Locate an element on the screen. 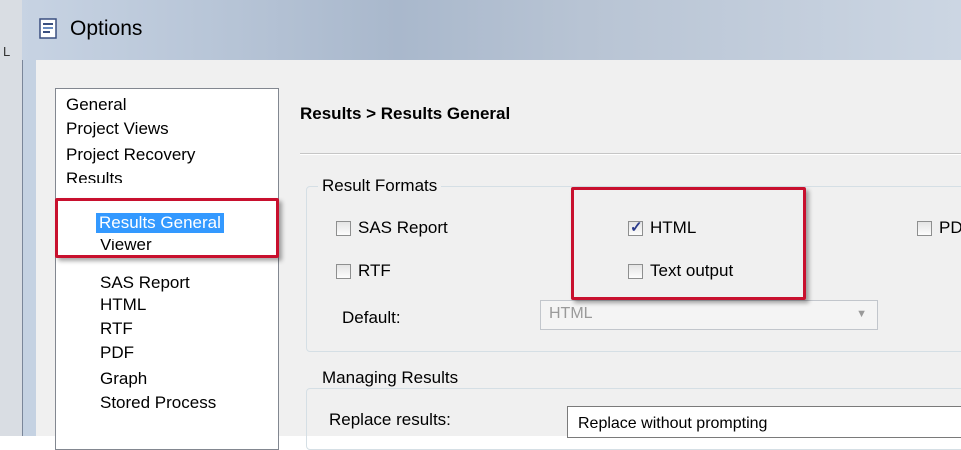 Image resolution: width=961 pixels, height=450 pixels. replace-results-label: Replace results: is located at coordinates (390, 419).